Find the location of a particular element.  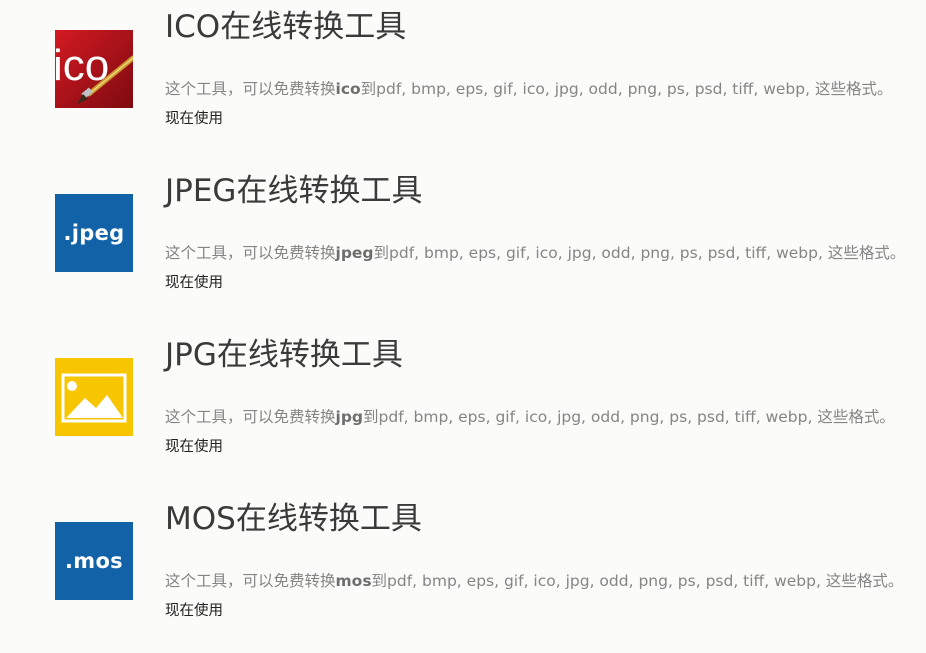

tool-title: JPG在线转换工具 is located at coordinates (284, 355).